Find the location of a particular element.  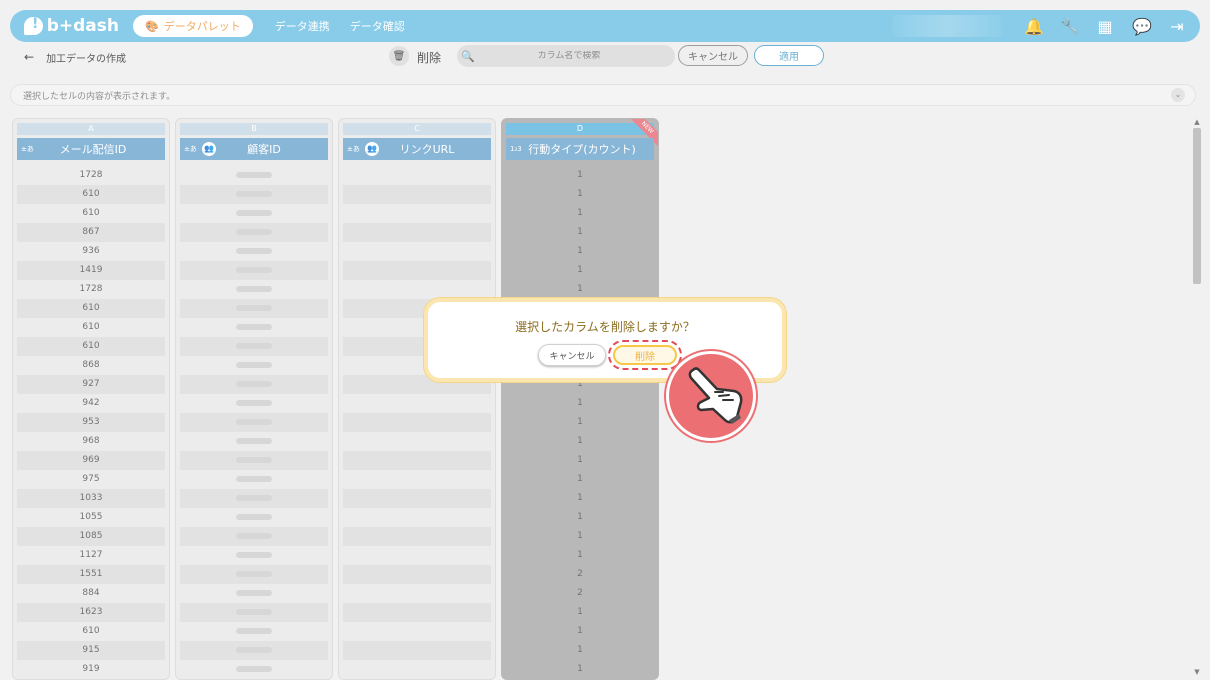

tutorial-pointer is located at coordinates (711, 396).